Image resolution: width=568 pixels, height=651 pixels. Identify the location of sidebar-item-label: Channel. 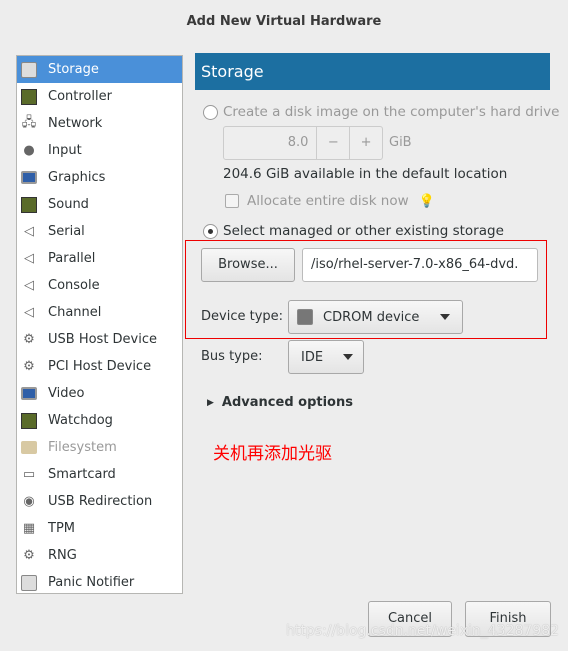
(75, 312).